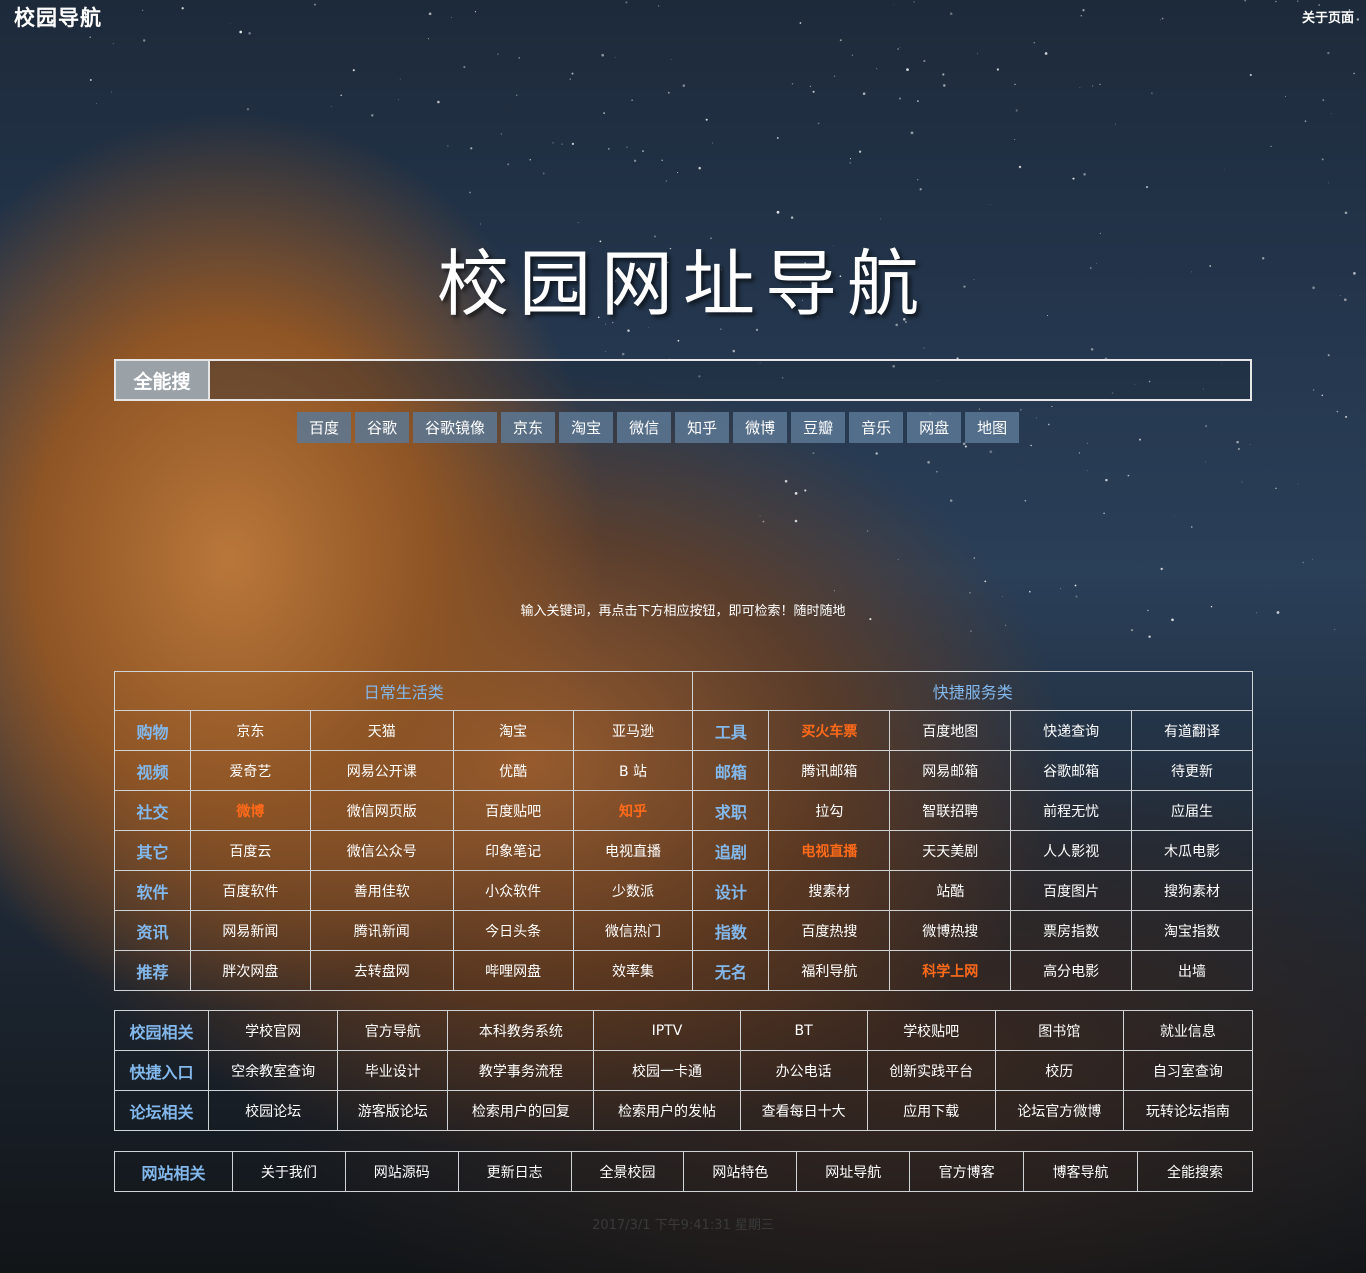 The width and height of the screenshot is (1366, 1273). Describe the element at coordinates (803, 1070) in the screenshot. I see `nav-link: 办公电话` at that location.